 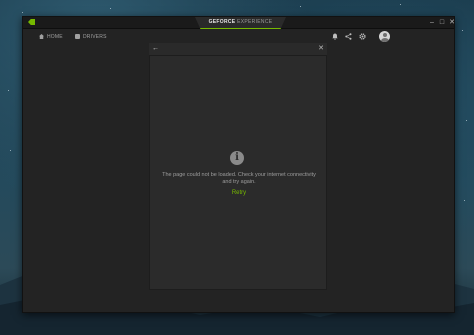 What do you see at coordinates (55, 37) in the screenshot?
I see `nav-home-label: HOME` at bounding box center [55, 37].